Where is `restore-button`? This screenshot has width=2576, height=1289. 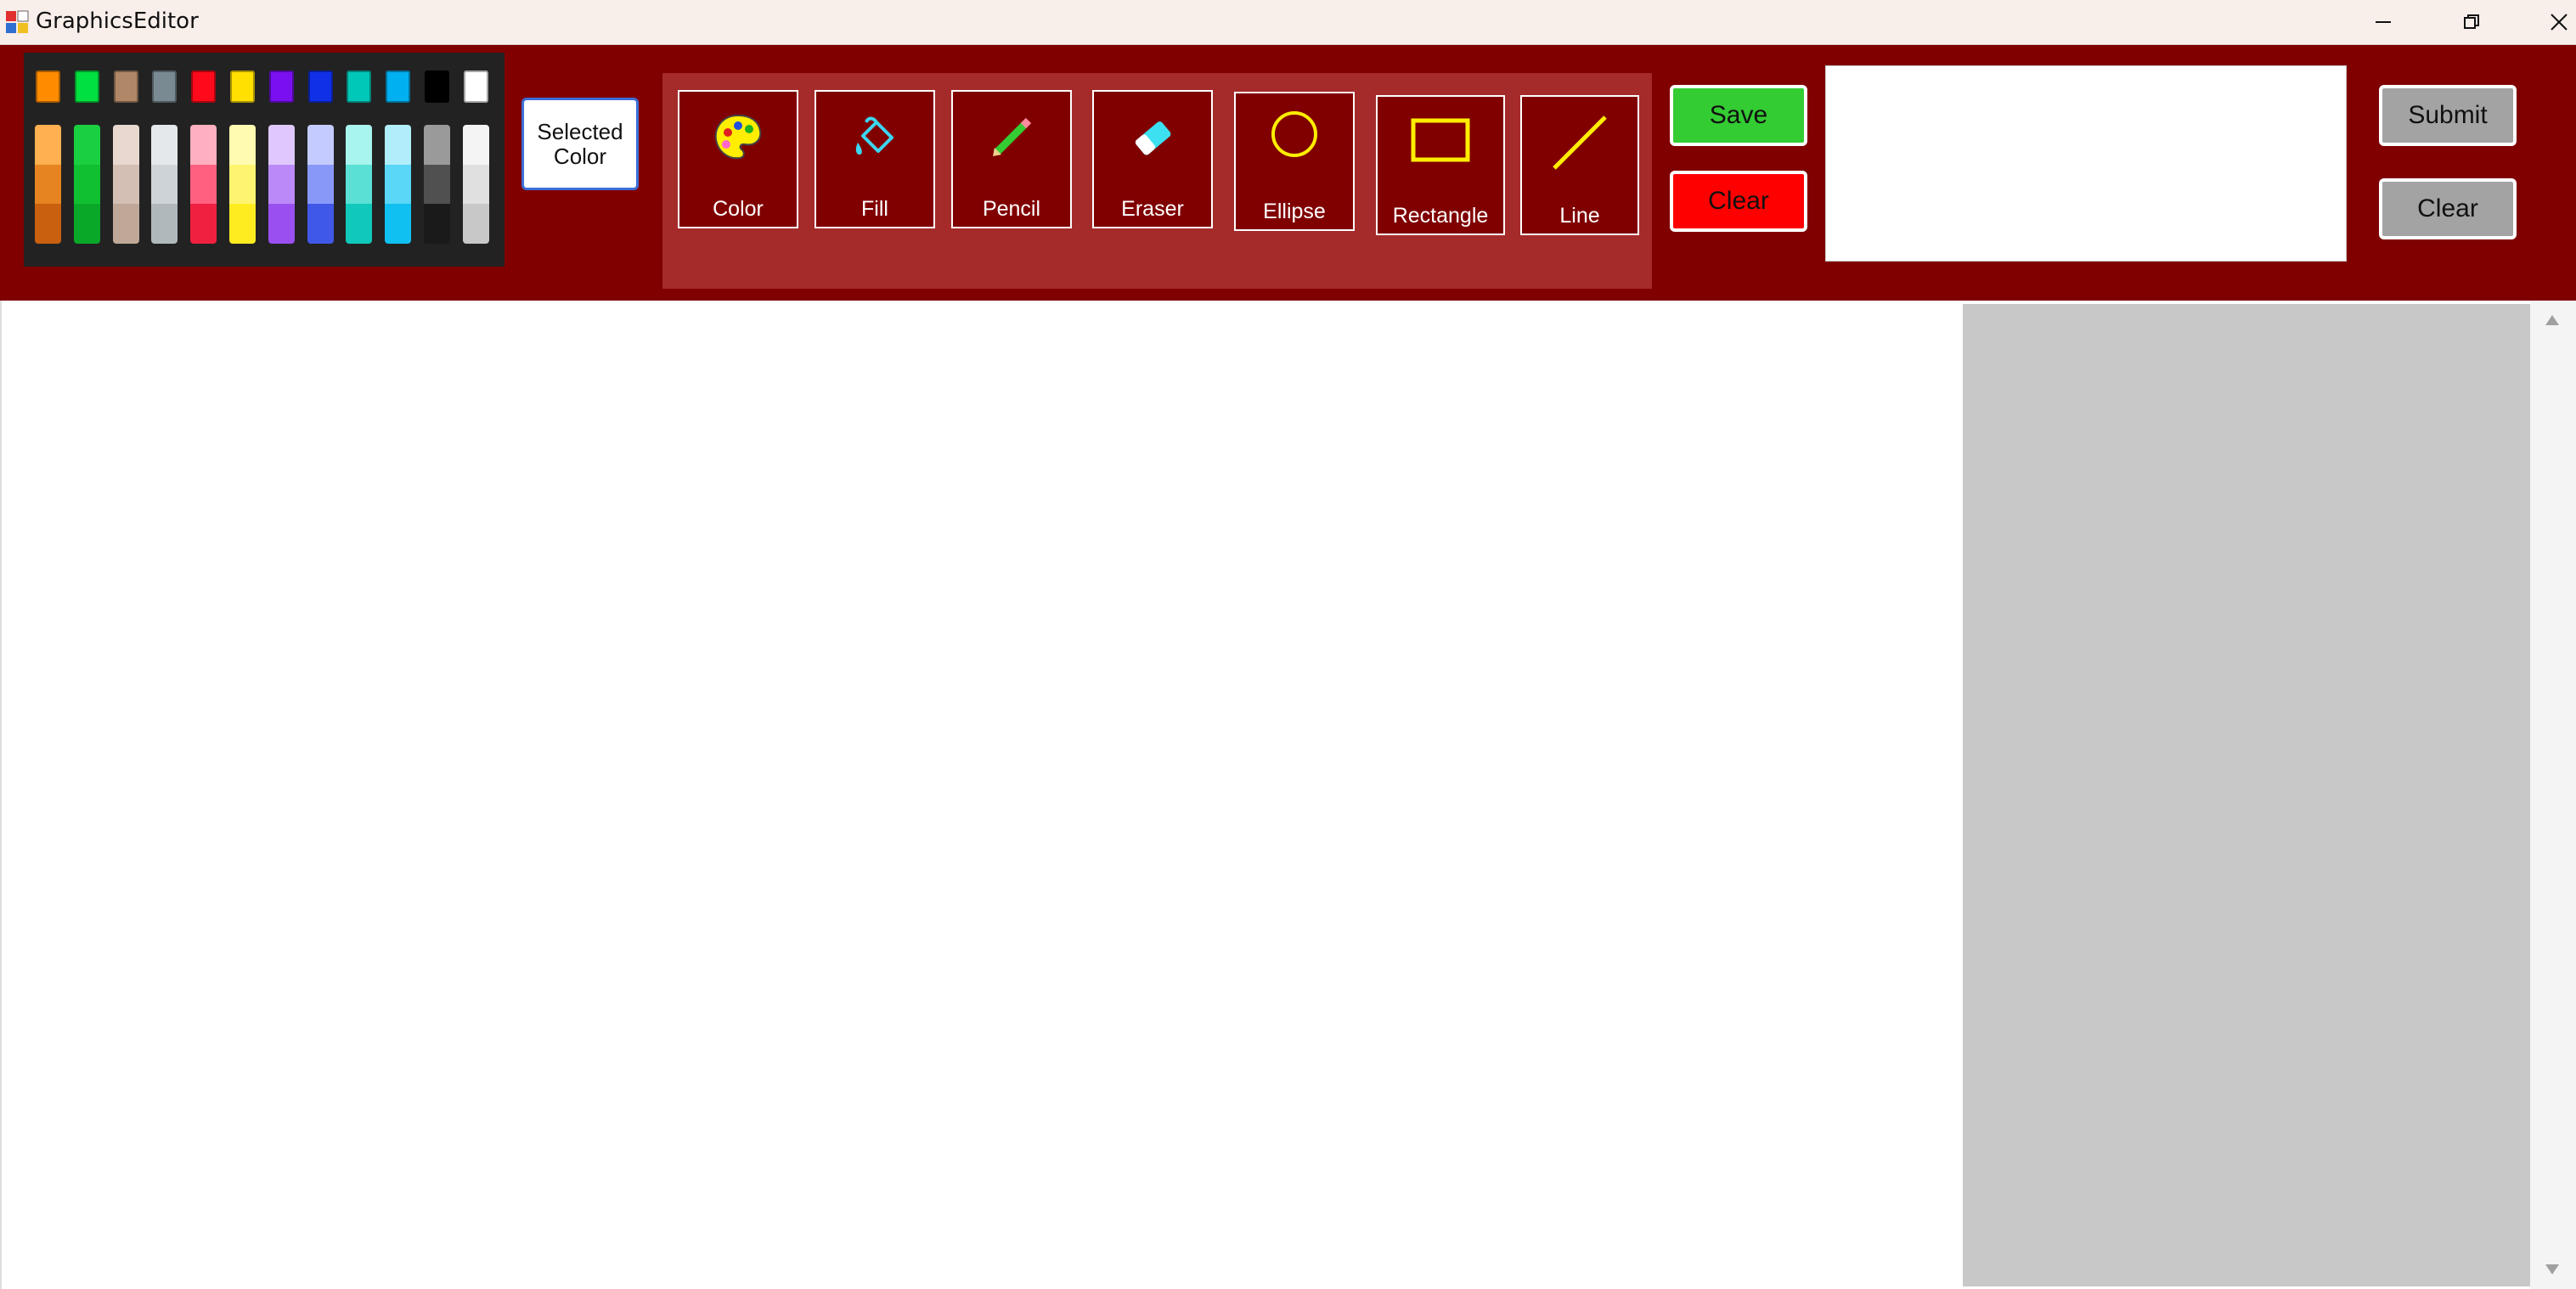 restore-button is located at coordinates (2471, 22).